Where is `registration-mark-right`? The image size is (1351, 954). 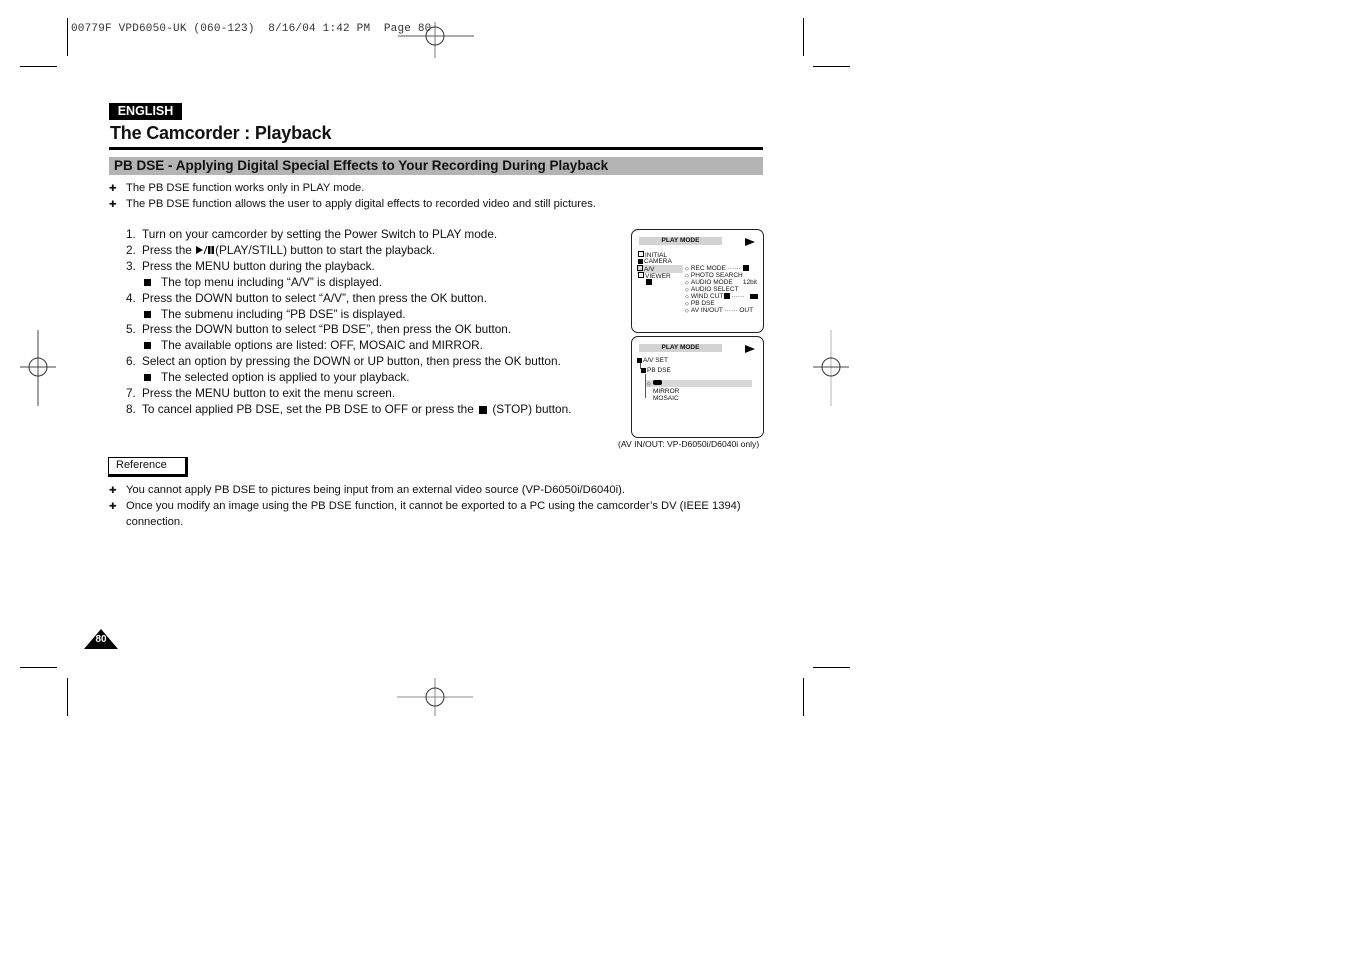 registration-mark-right is located at coordinates (831, 368).